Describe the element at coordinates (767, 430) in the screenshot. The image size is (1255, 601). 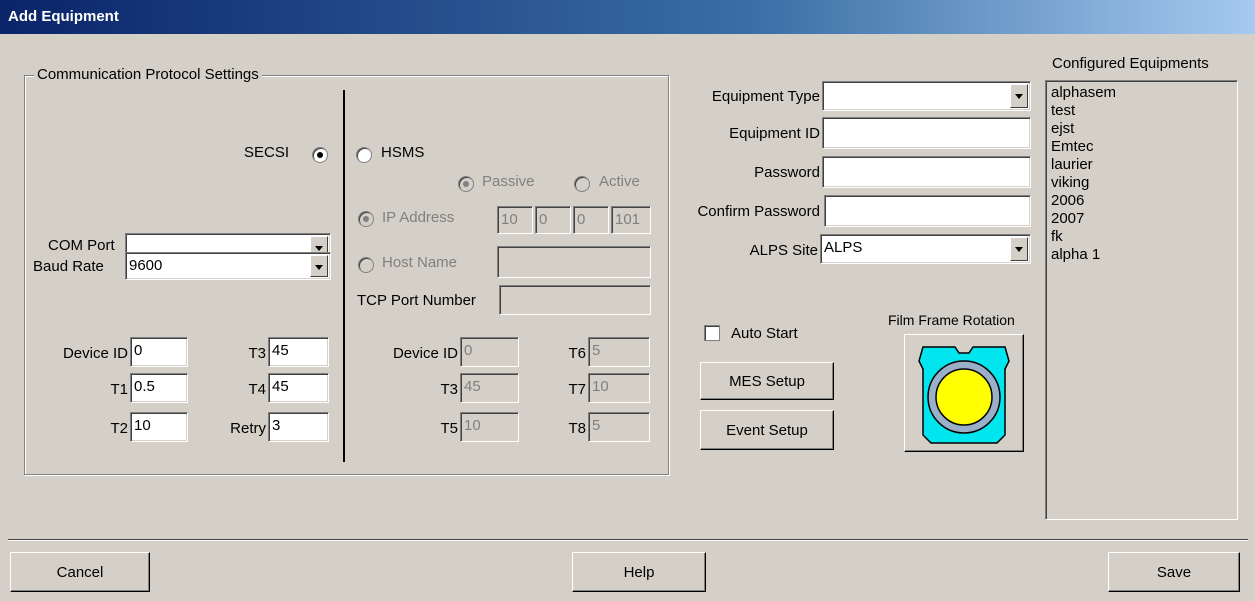
I see `event-setup-button: Event Setup` at that location.